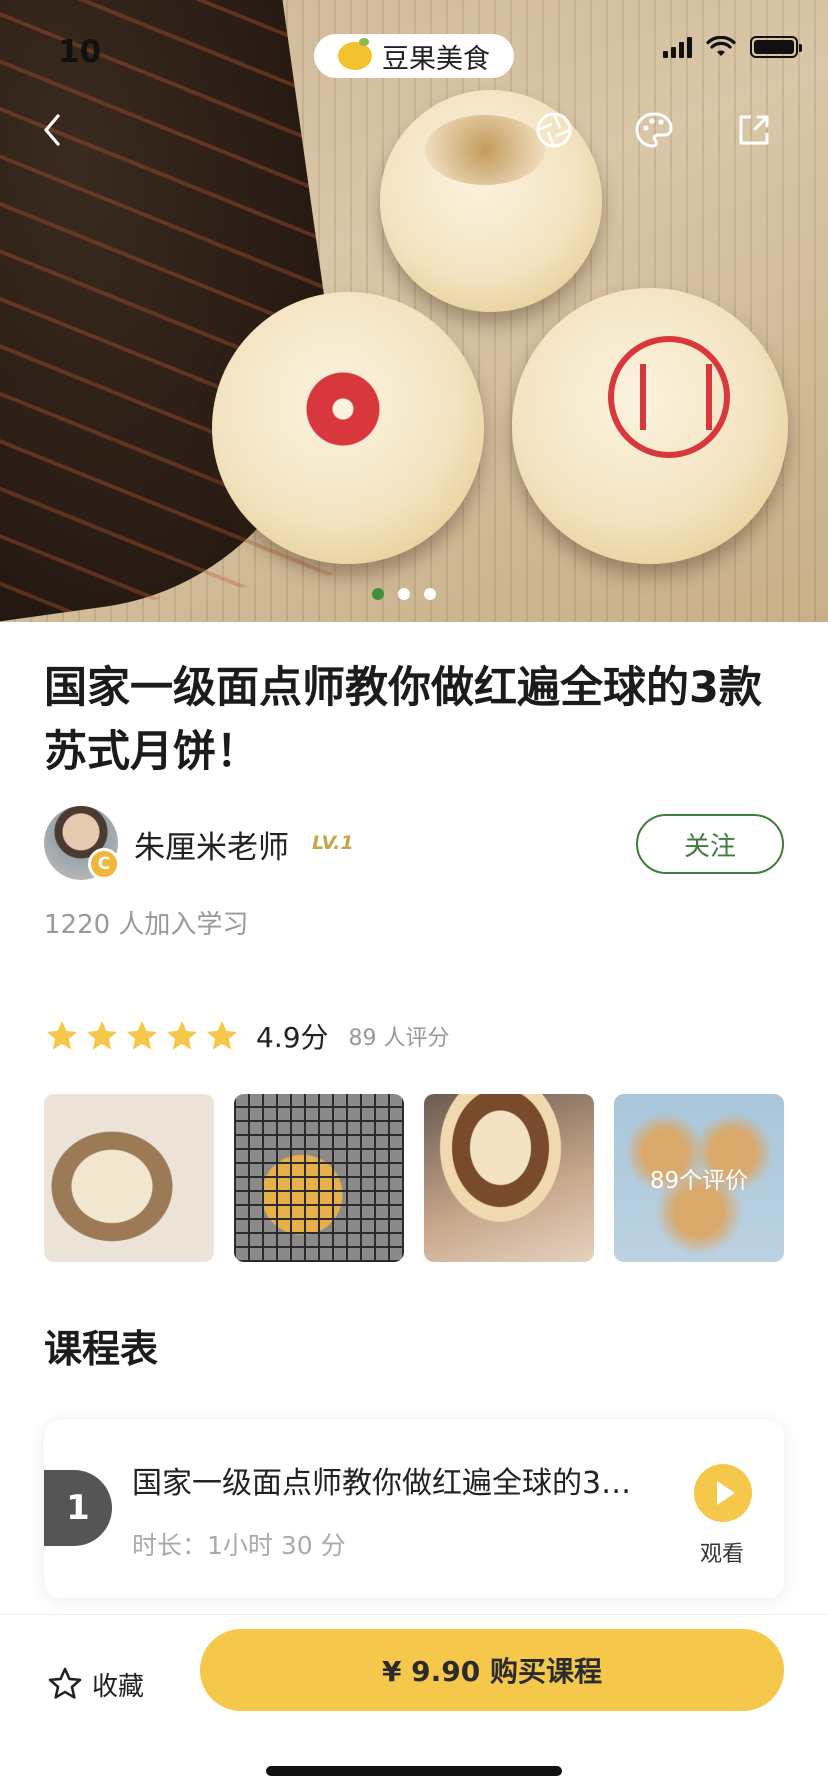 This screenshot has width=828, height=1792. What do you see at coordinates (355, 54) in the screenshot?
I see `app-logo-icon` at bounding box center [355, 54].